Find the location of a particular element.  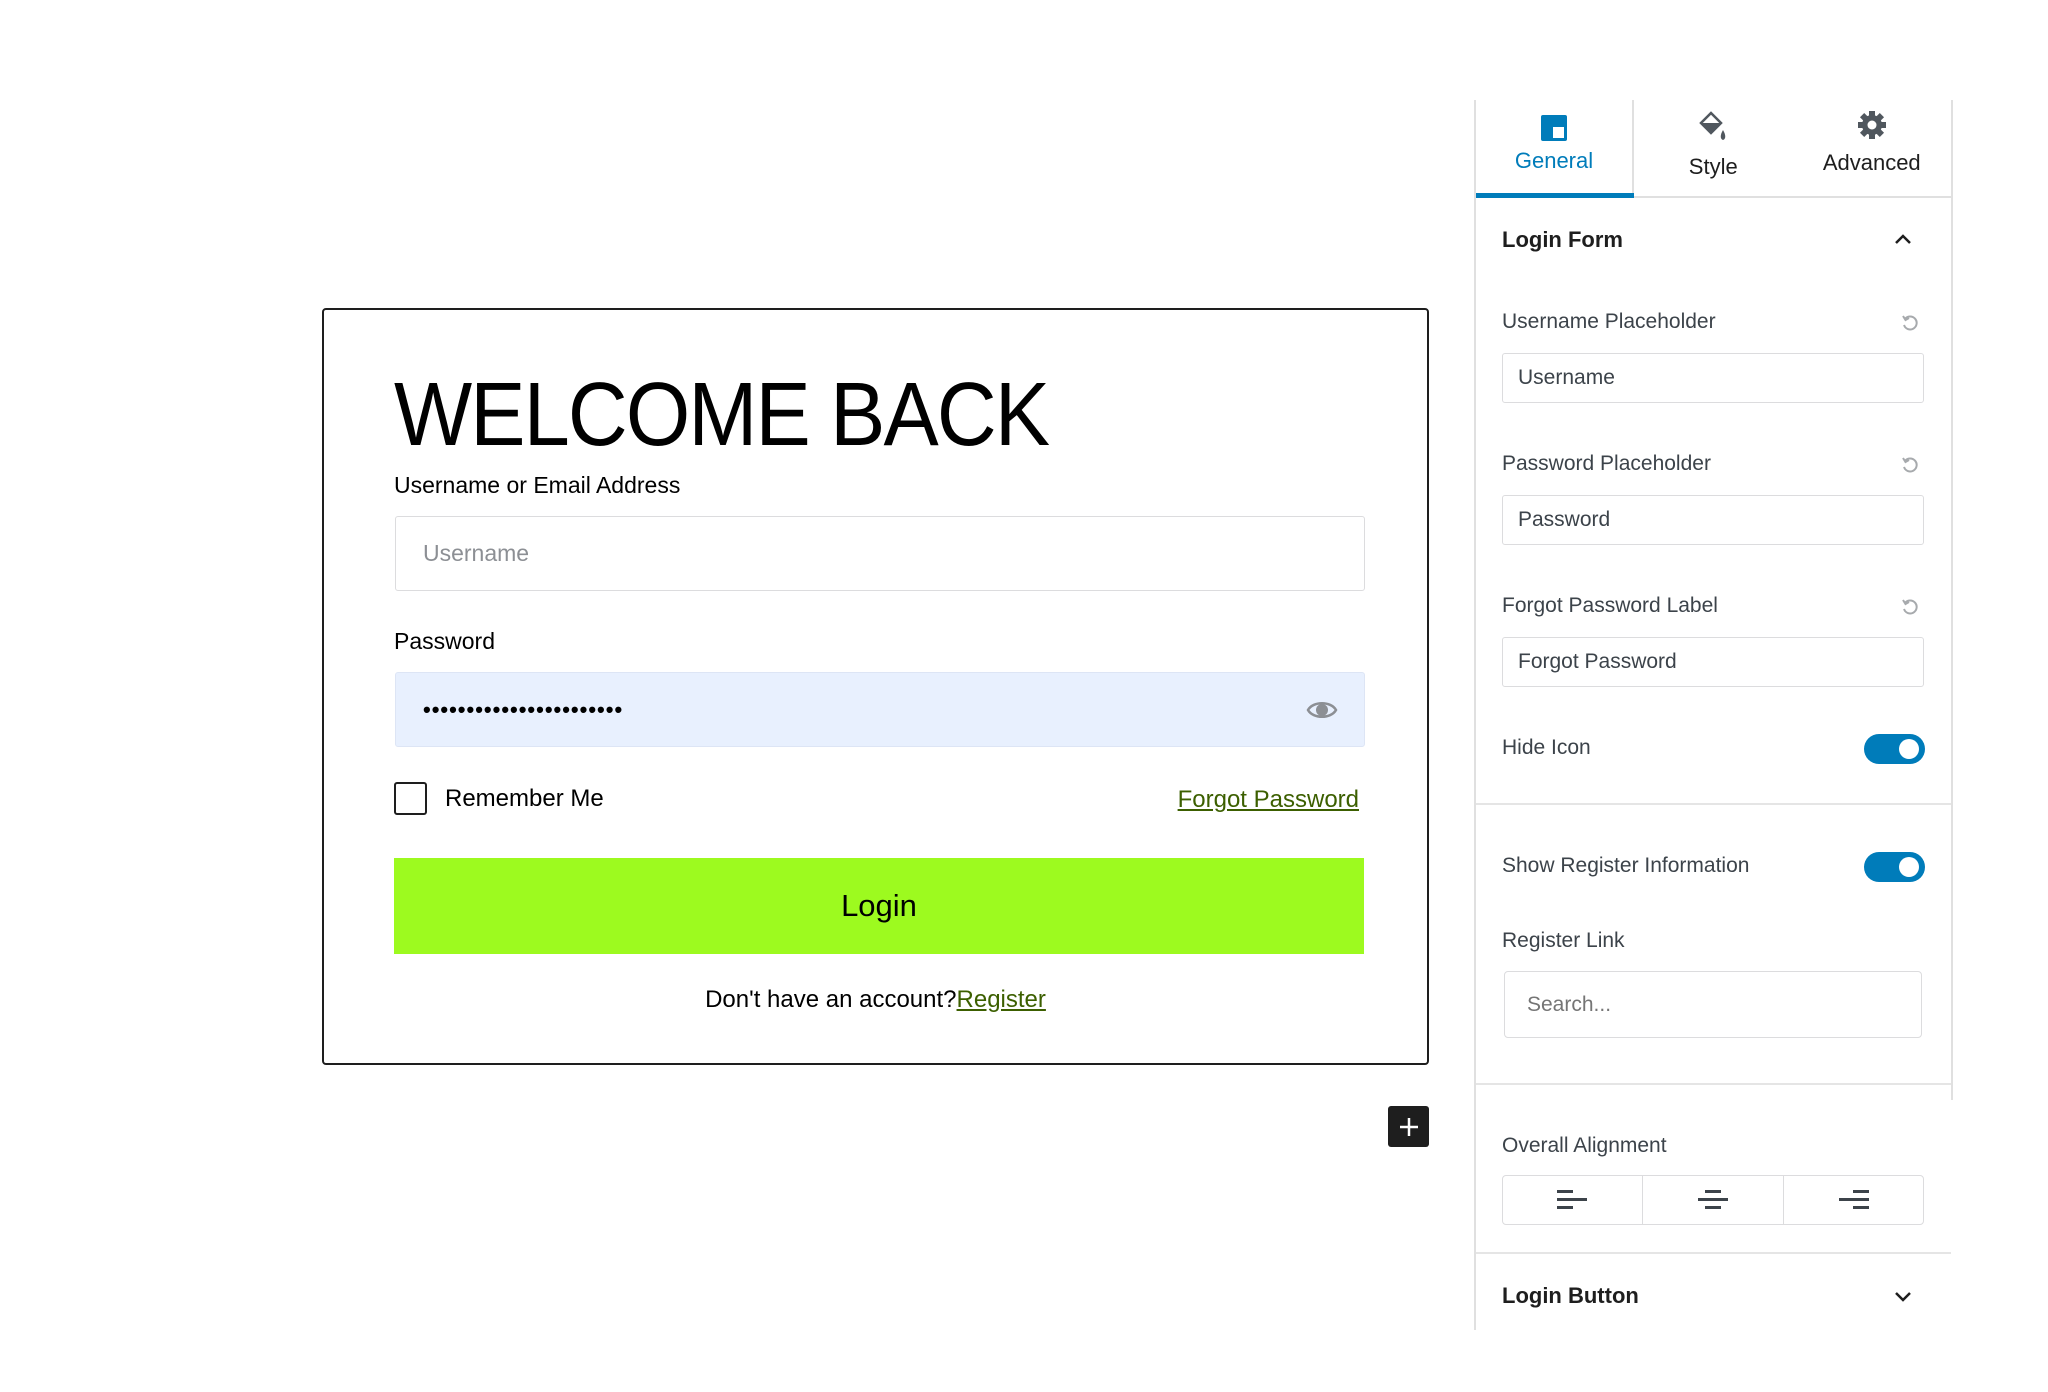

tab-style: Style is located at coordinates (1713, 148).